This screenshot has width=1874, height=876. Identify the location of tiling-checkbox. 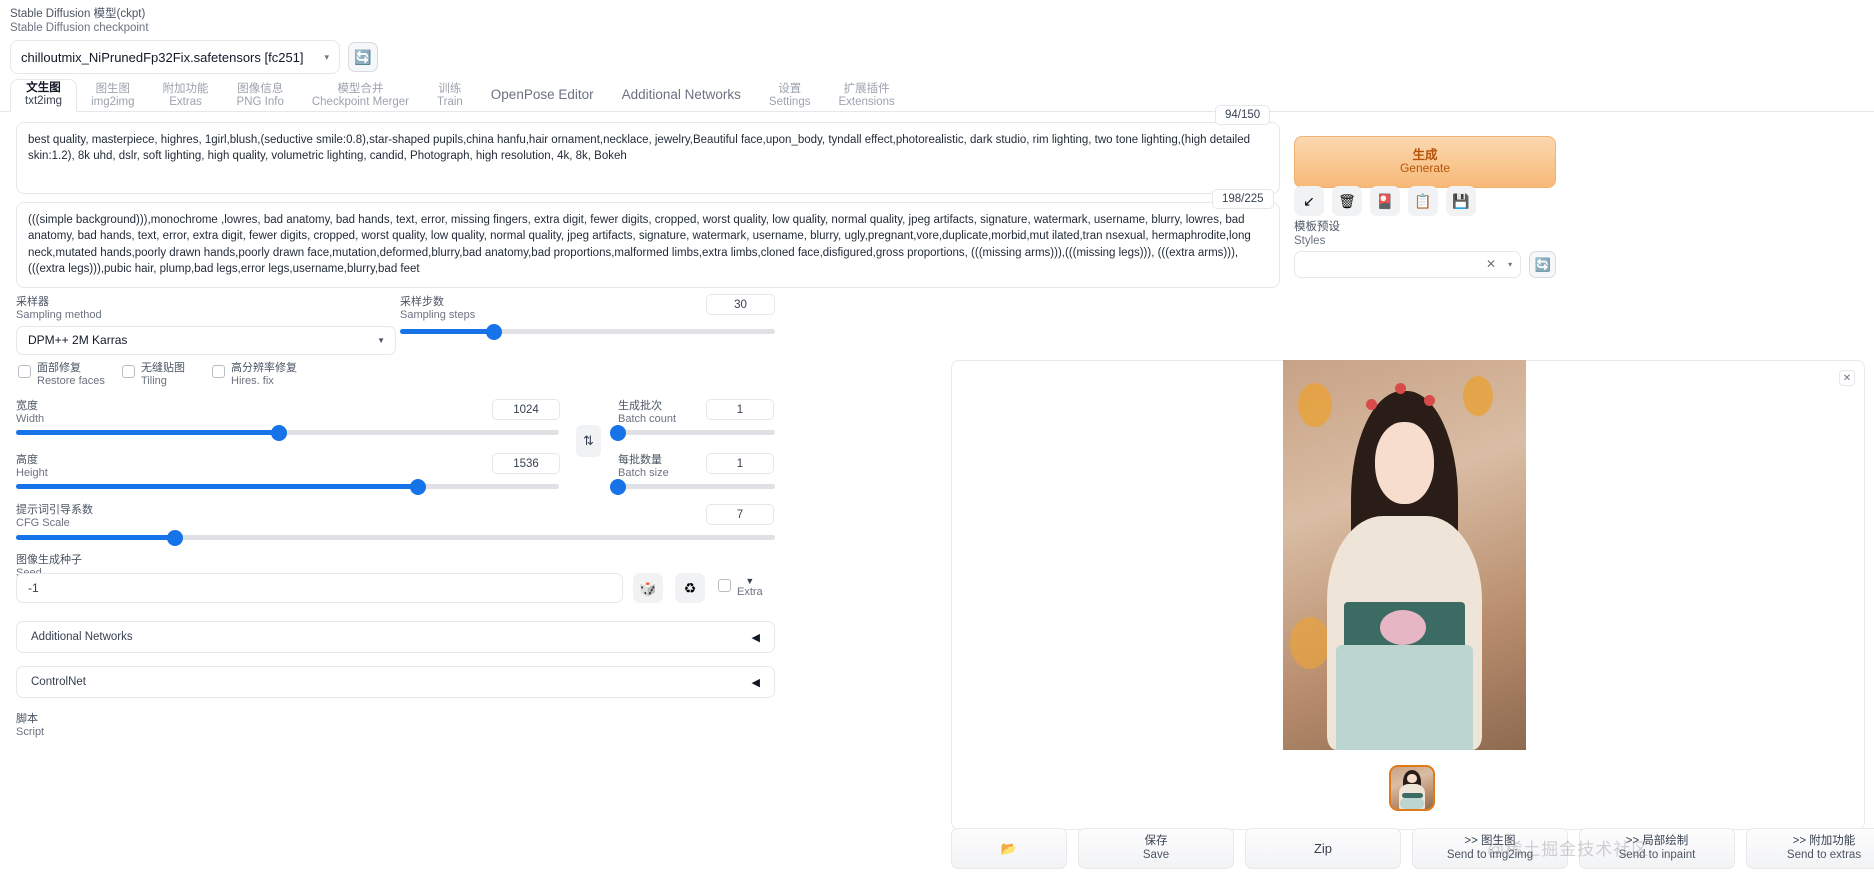
(128, 371).